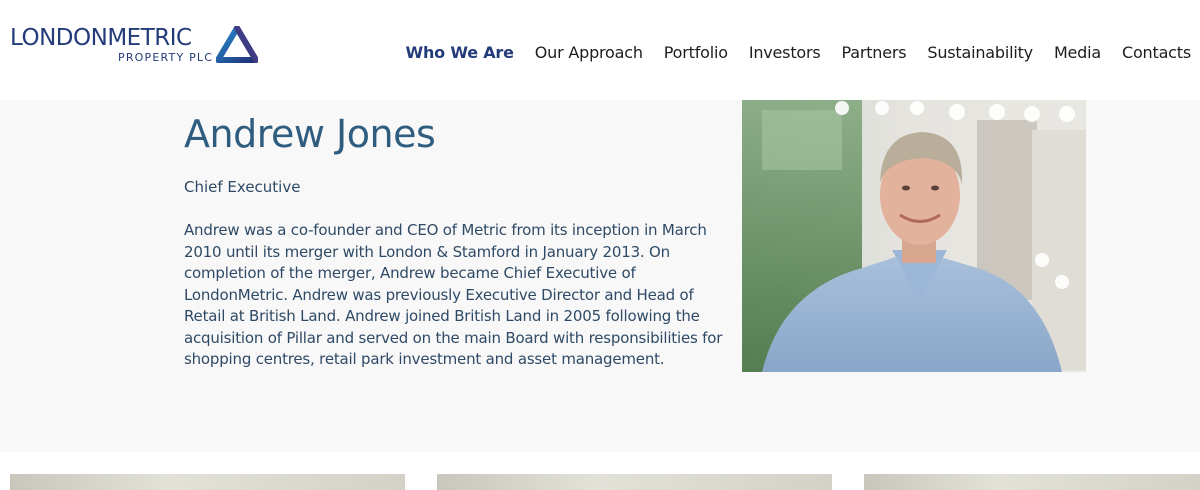 The width and height of the screenshot is (1200, 490). What do you see at coordinates (980, 52) in the screenshot?
I see `nav-sustainability: Sustainability` at bounding box center [980, 52].